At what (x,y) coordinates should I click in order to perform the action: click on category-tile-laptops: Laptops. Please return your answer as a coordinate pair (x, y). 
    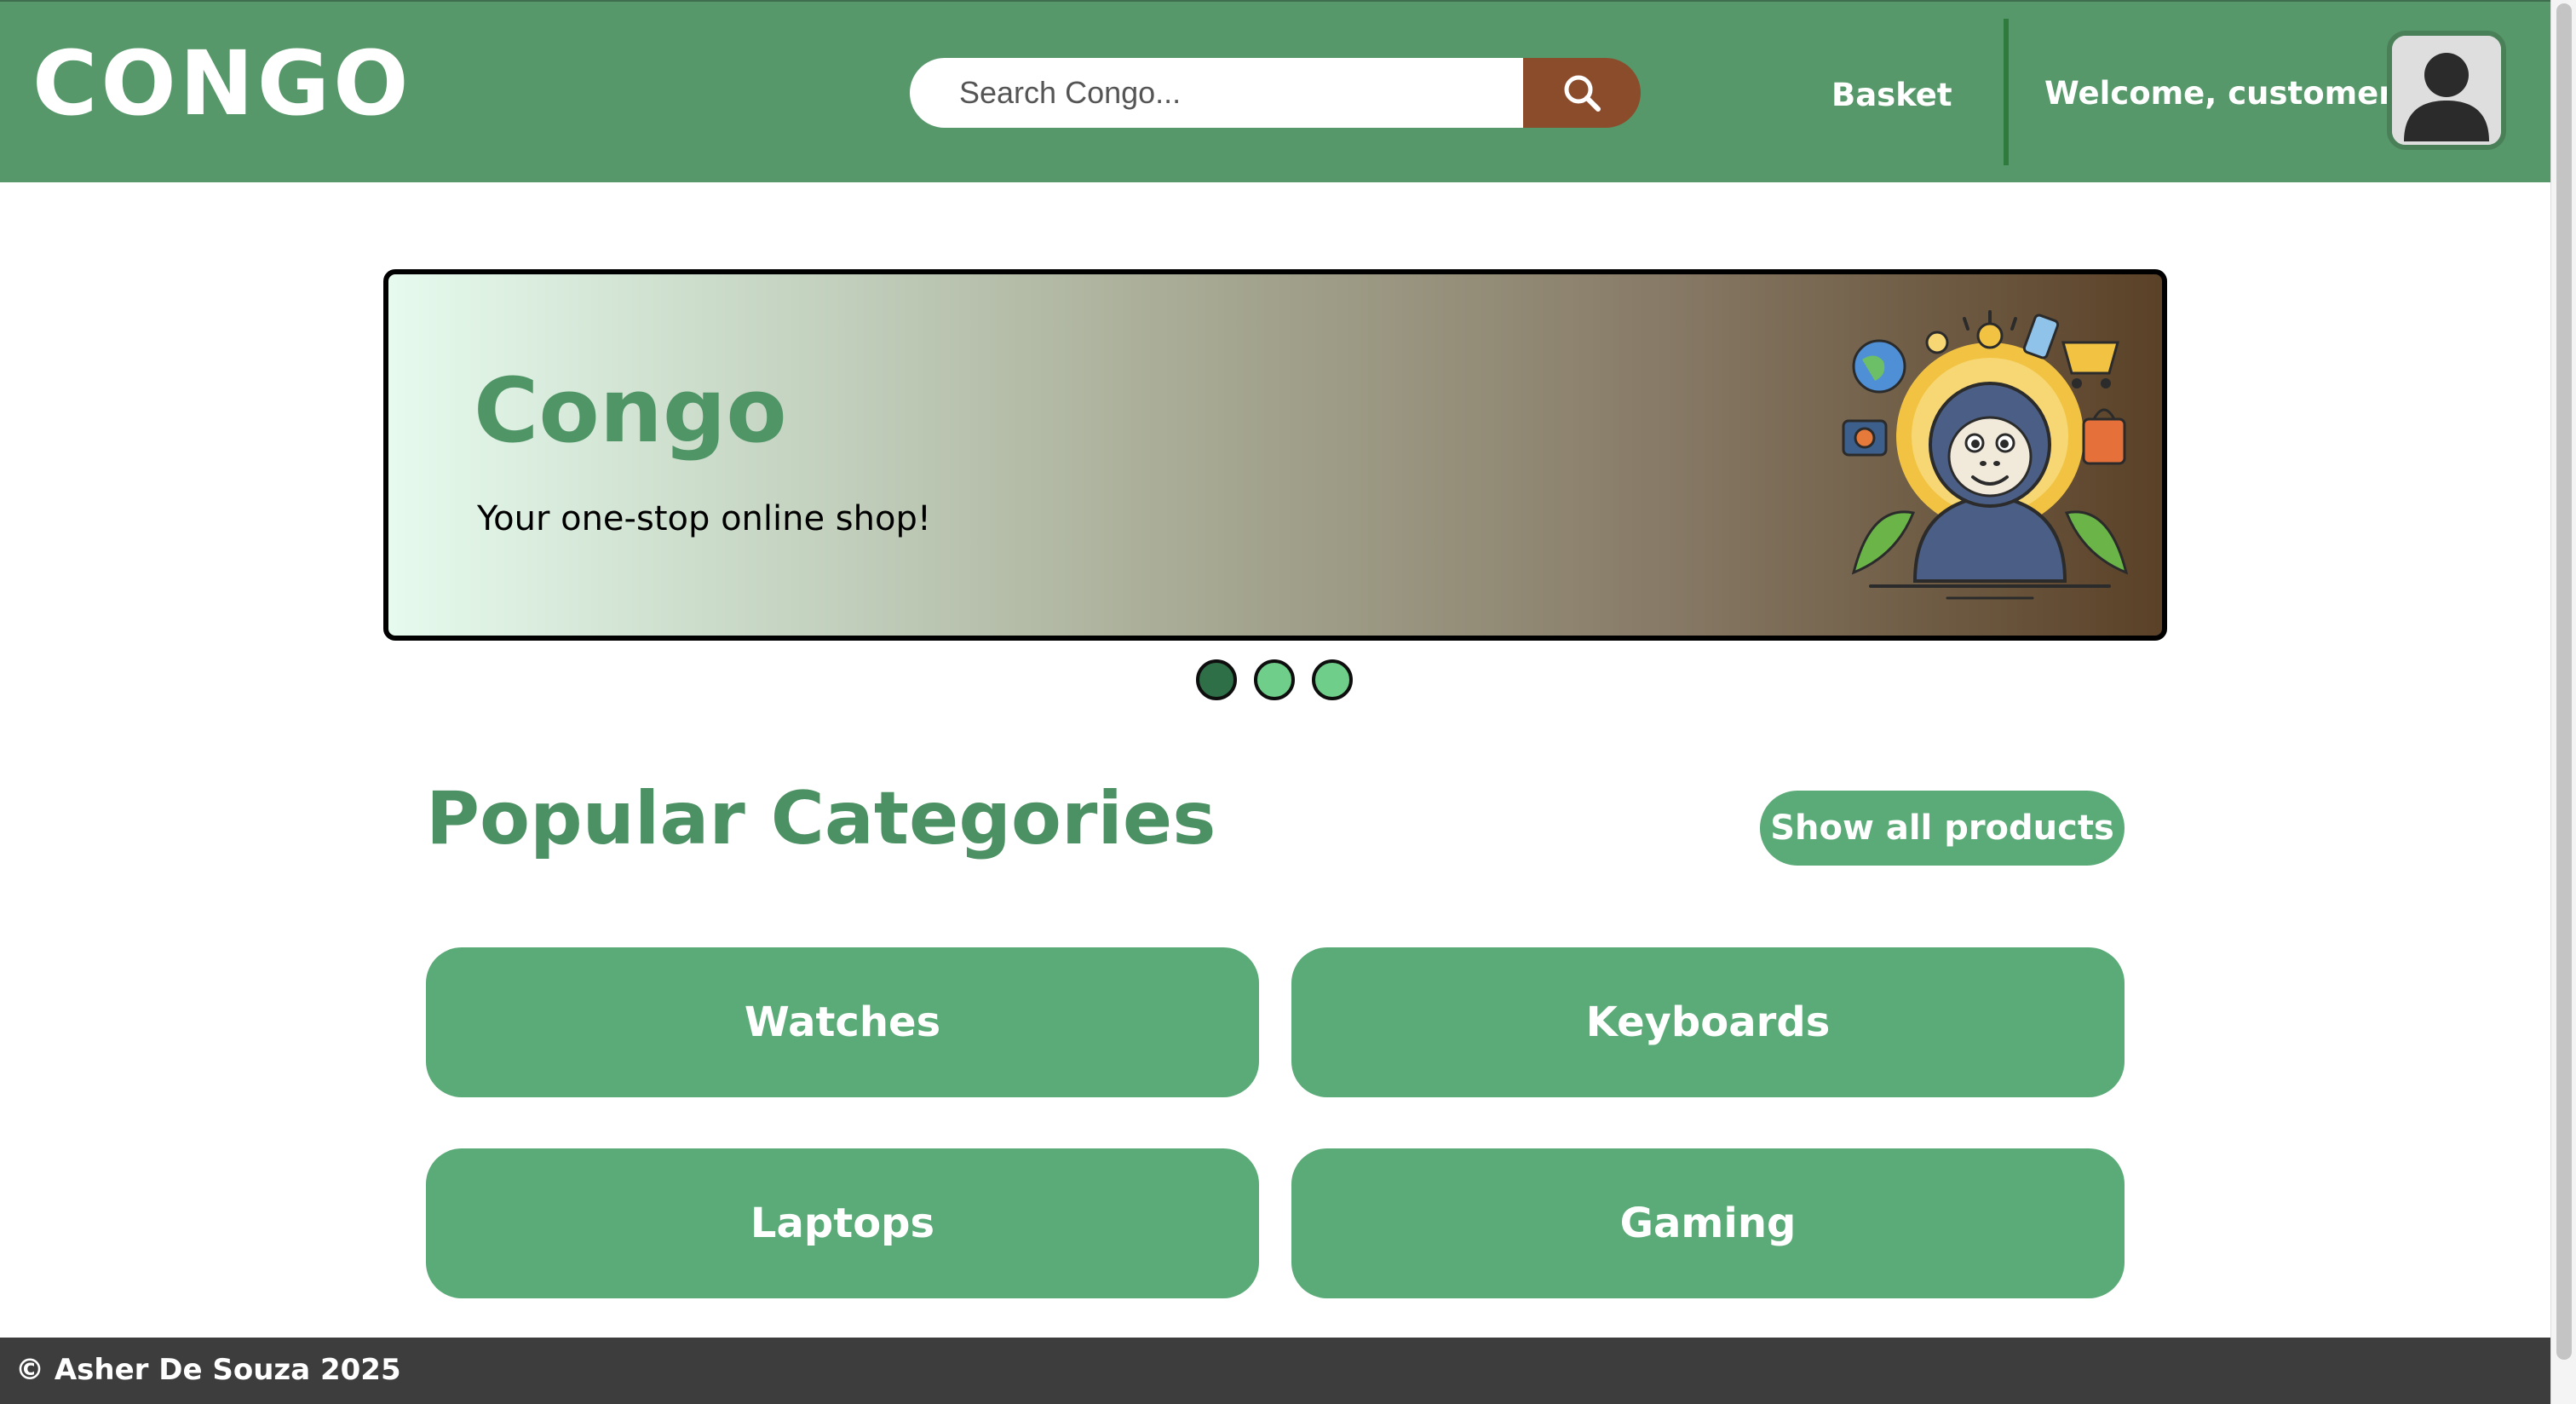
    Looking at the image, I should click on (843, 1223).